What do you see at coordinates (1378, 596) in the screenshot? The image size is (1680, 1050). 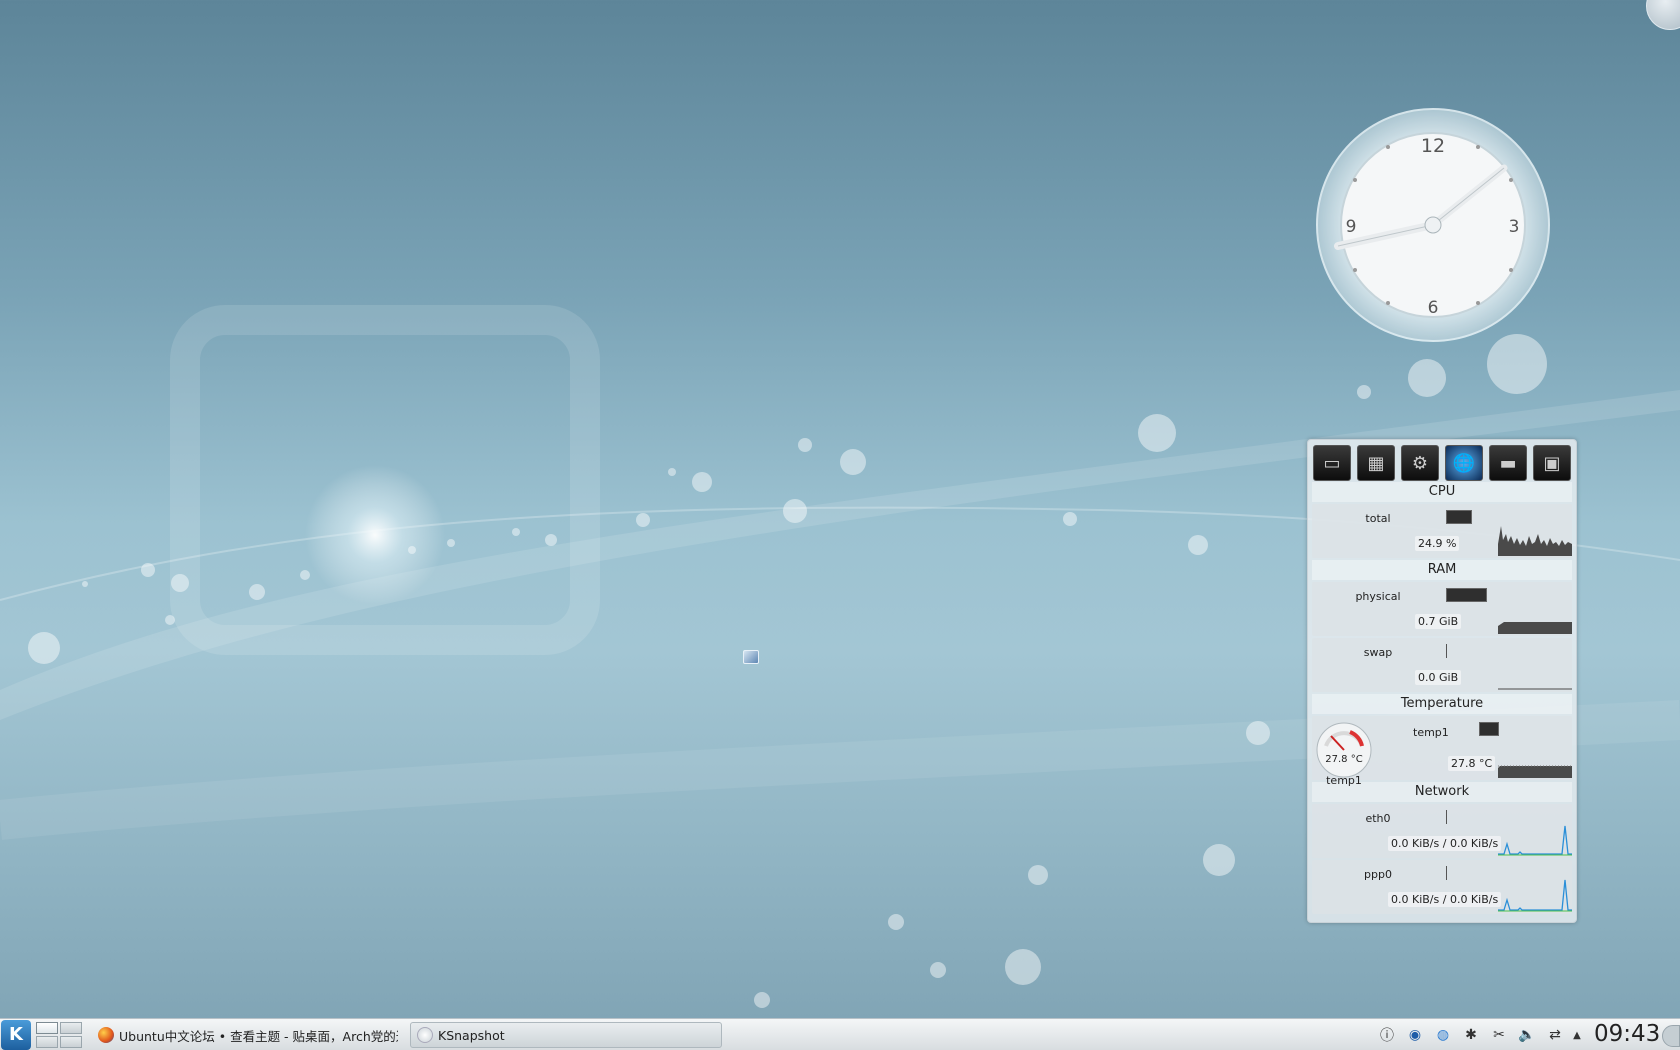 I see `ram-physical-label: physical` at bounding box center [1378, 596].